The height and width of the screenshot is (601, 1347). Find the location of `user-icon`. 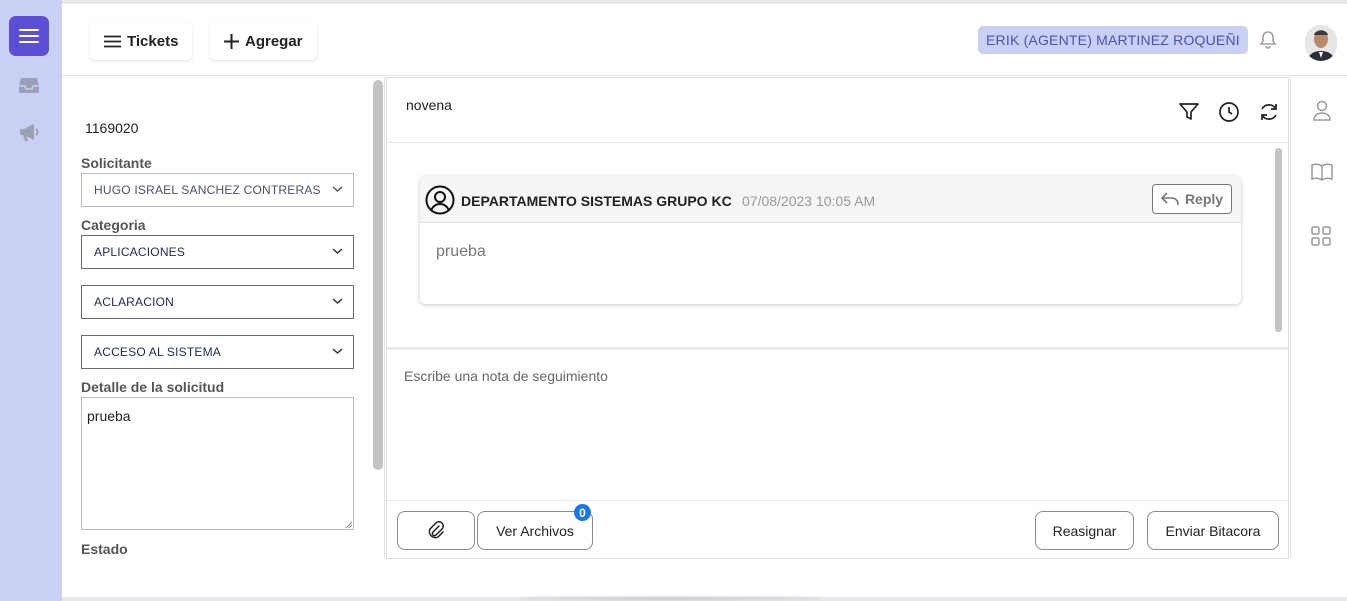

user-icon is located at coordinates (1322, 110).